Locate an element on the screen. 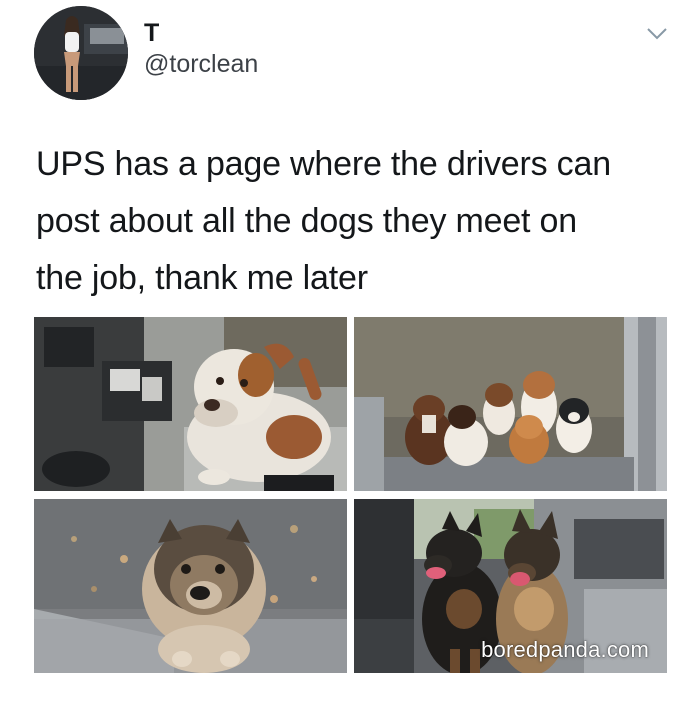 The width and height of the screenshot is (700, 701). photo-dog-on-truck-step is located at coordinates (190, 404).